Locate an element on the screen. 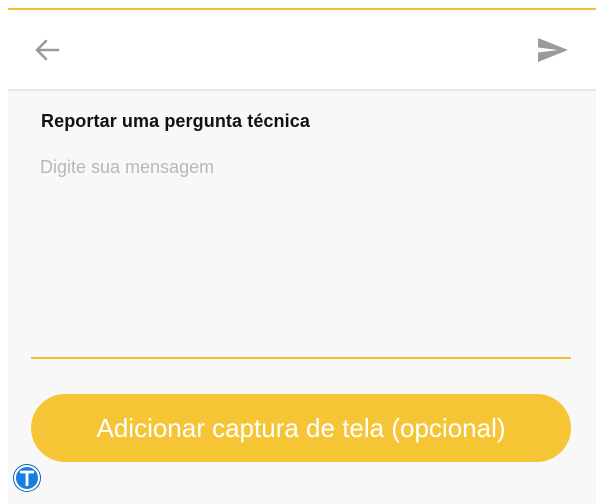 The height and width of the screenshot is (504, 600). back-button is located at coordinates (47, 50).